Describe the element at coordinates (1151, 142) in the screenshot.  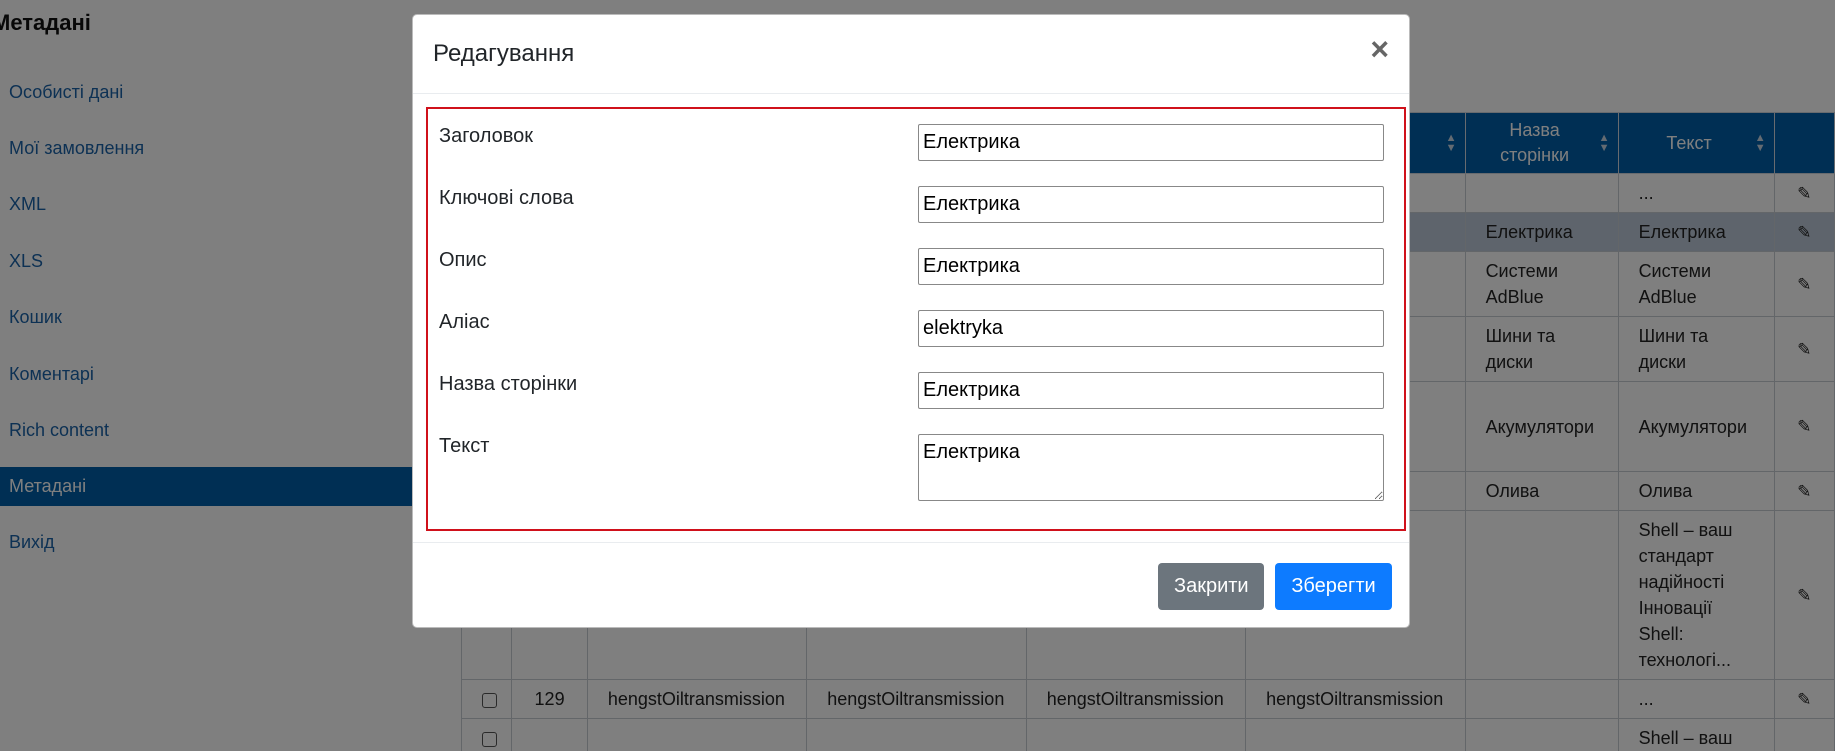
I see `title-input` at that location.